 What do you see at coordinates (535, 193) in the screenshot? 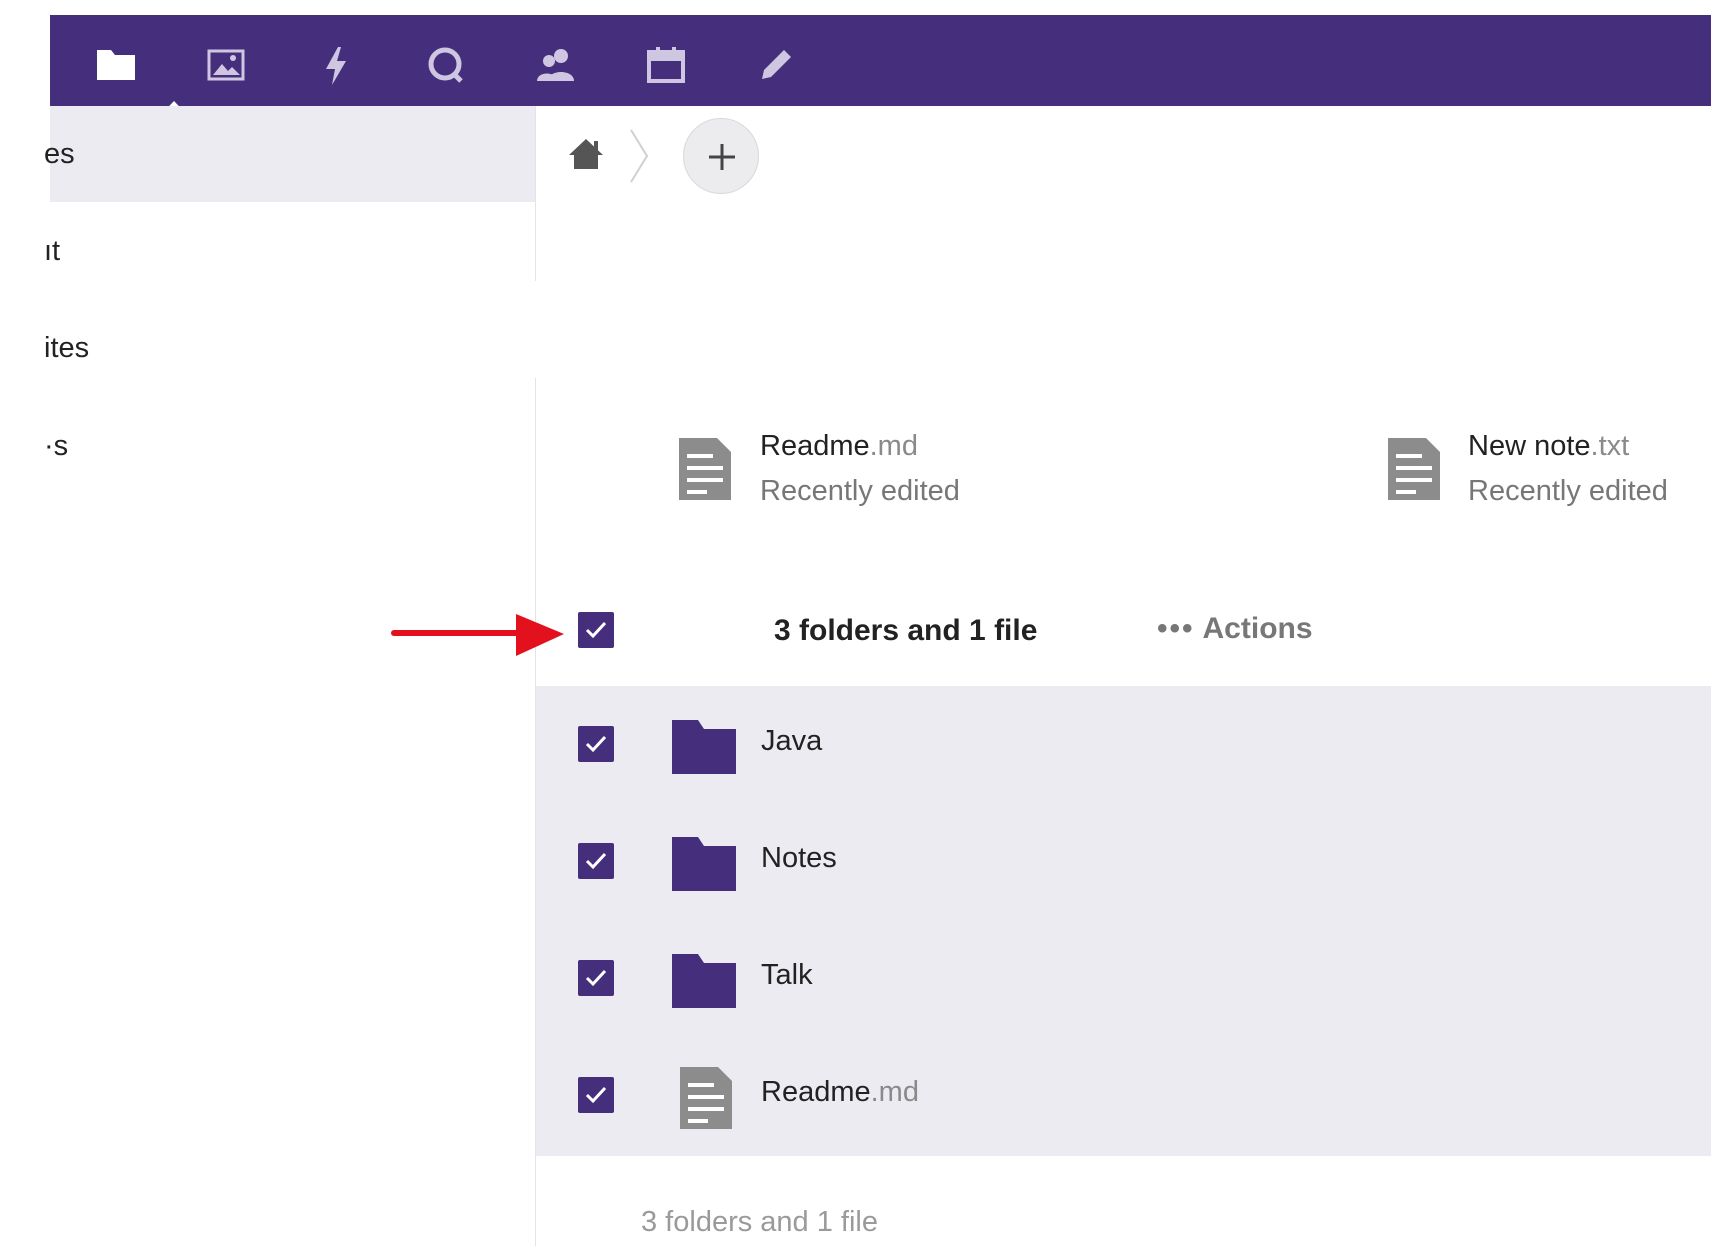
I see `sidebar-divider` at bounding box center [535, 193].